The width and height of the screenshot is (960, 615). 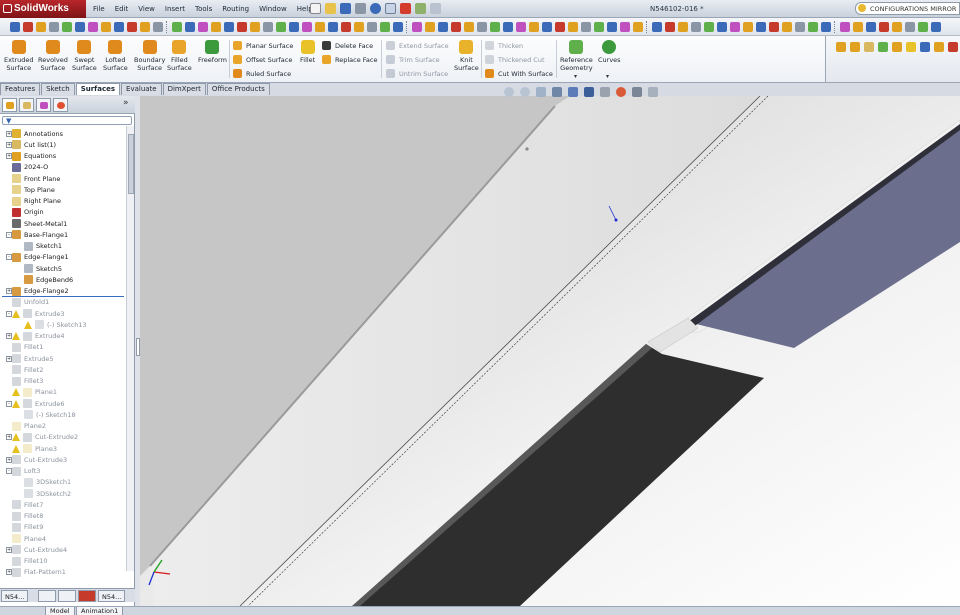 What do you see at coordinates (31, 156) in the screenshot?
I see `tree-item-equations: + Equations` at bounding box center [31, 156].